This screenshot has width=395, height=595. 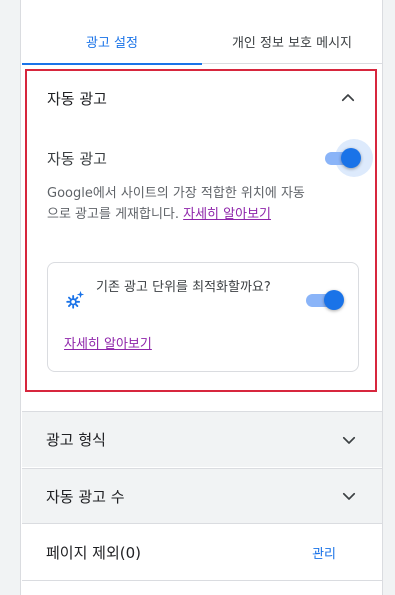 I want to click on page-exclusions-title: 페이지 제외(0), so click(x=94, y=553).